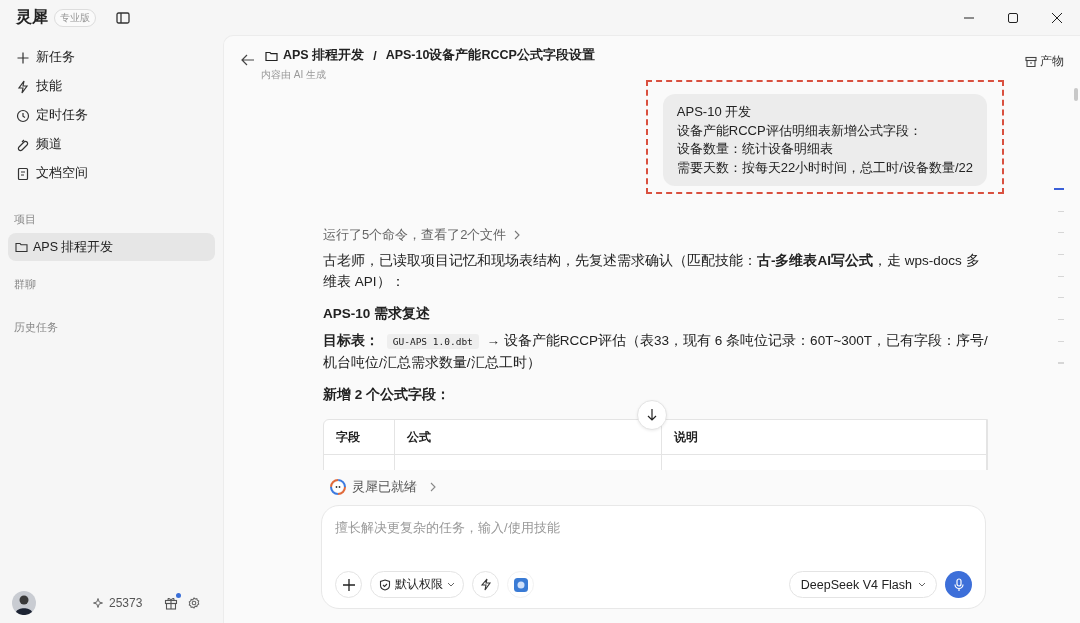 Image resolution: width=1080 pixels, height=623 pixels. I want to click on maximize-icon, so click(1013, 17).